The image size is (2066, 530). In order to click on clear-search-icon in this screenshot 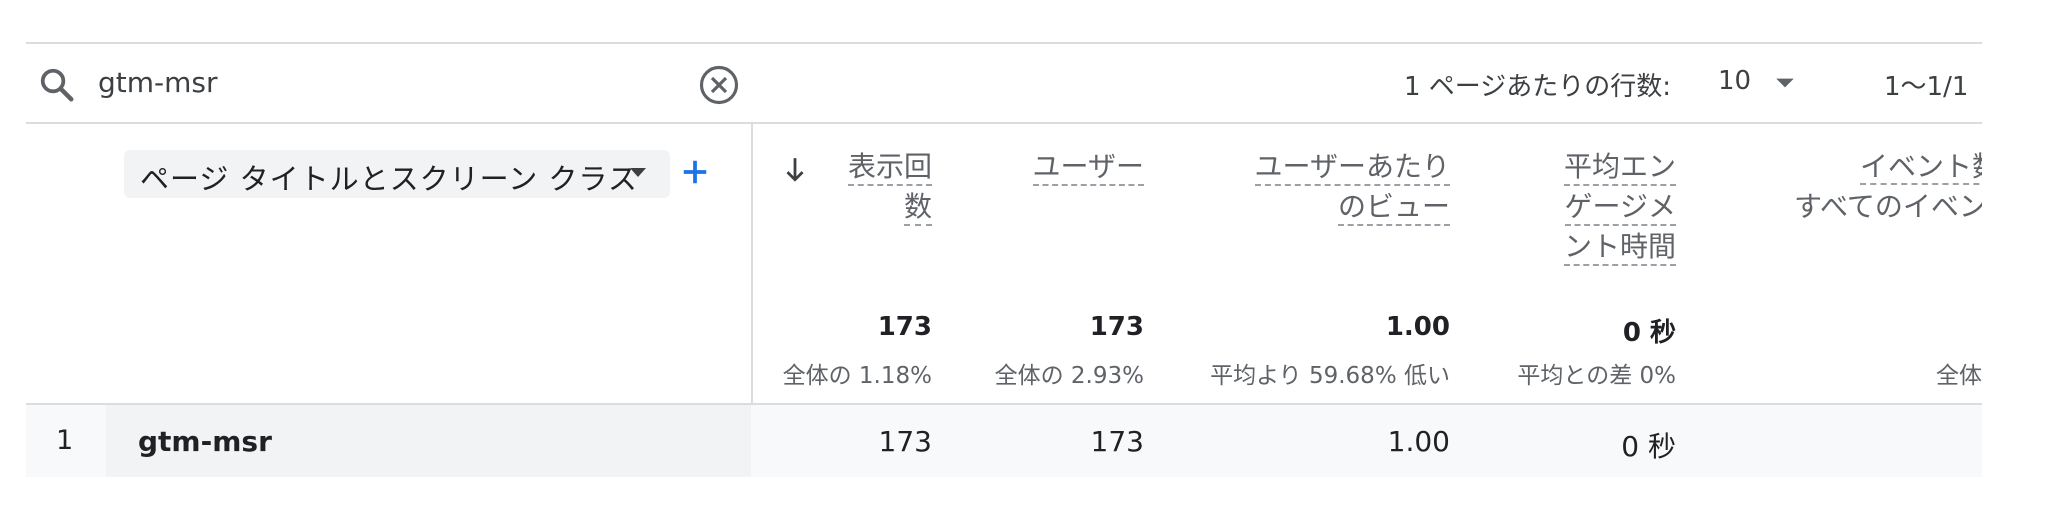, I will do `click(719, 85)`.